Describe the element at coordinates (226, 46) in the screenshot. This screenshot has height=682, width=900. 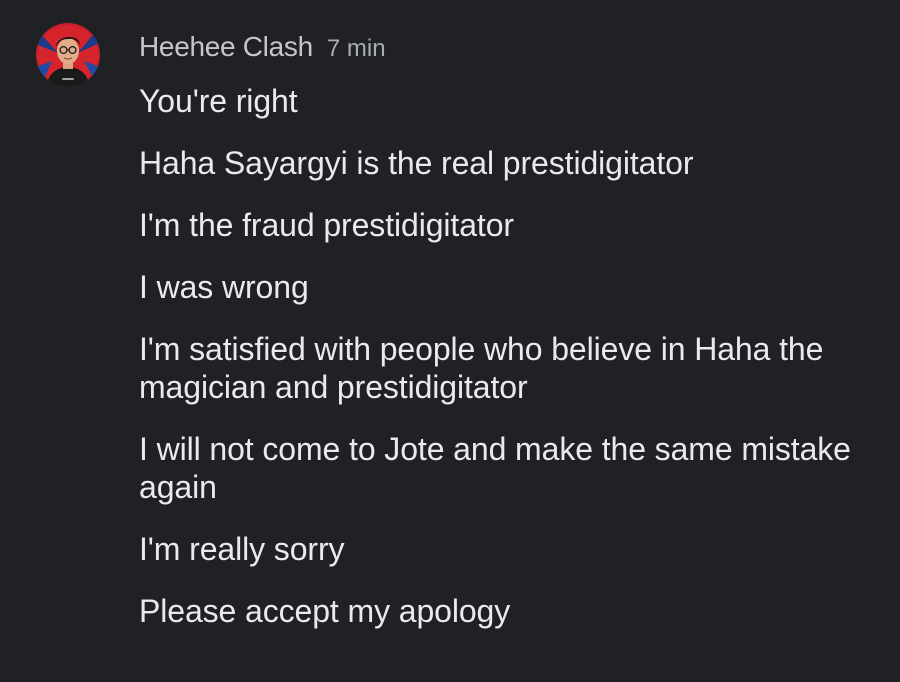
I see `author-name: Heehee Clash` at that location.